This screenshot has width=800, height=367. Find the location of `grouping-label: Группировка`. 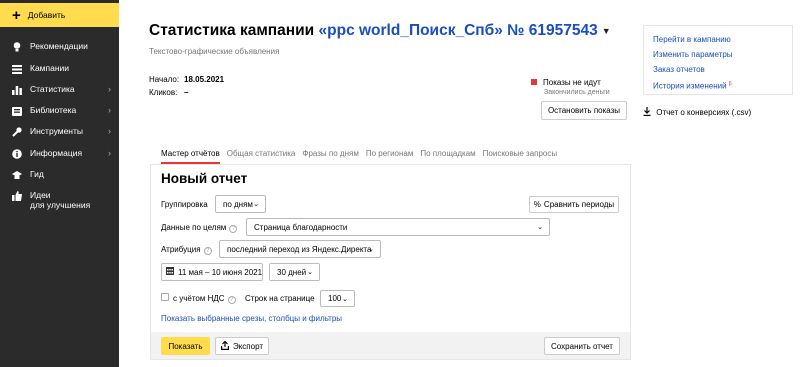

grouping-label: Группировка is located at coordinates (184, 204).